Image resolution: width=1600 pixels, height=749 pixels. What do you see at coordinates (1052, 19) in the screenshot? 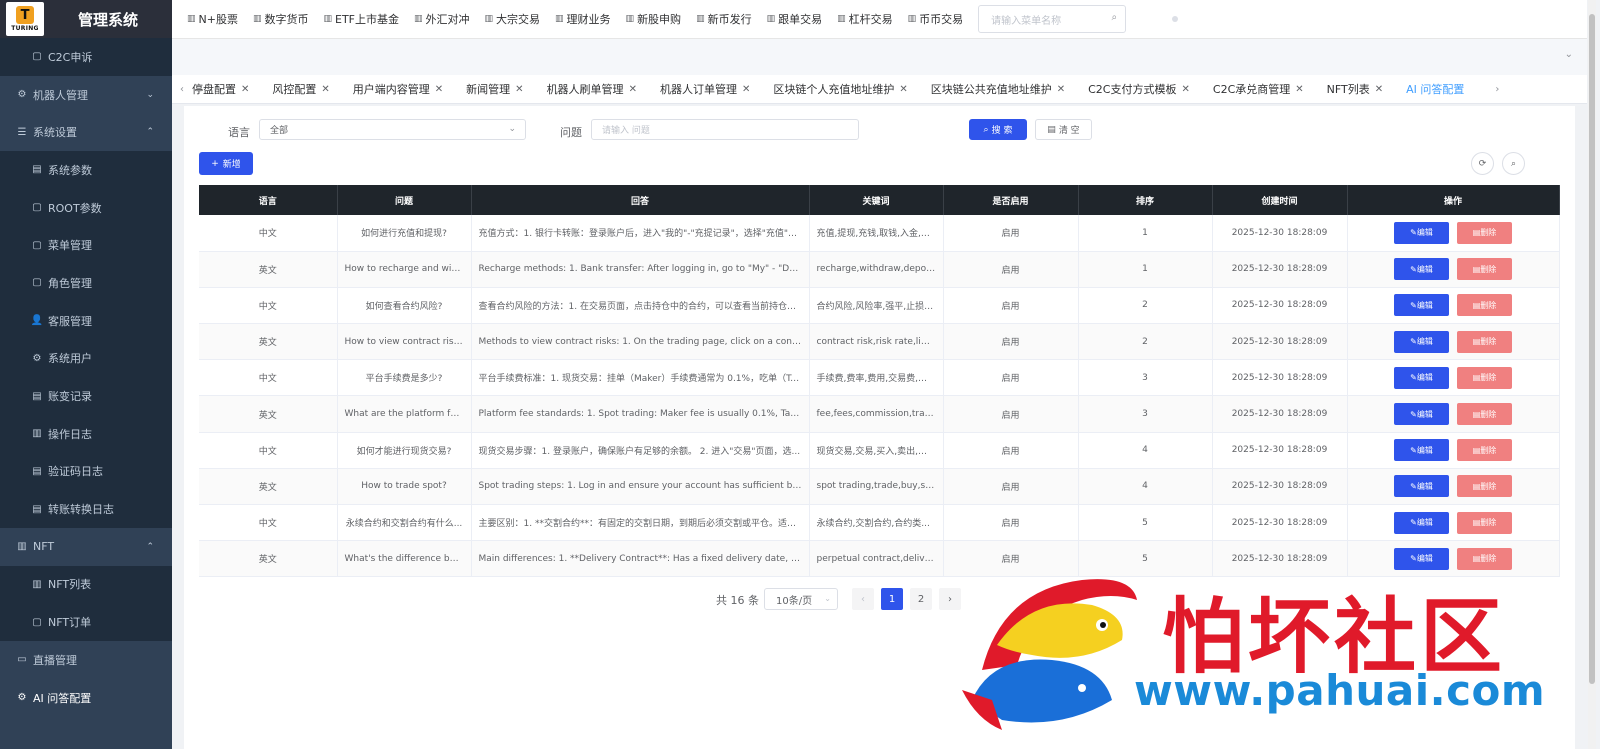
I see `menu-search-input: 请输入菜单名称 ⌕` at bounding box center [1052, 19].